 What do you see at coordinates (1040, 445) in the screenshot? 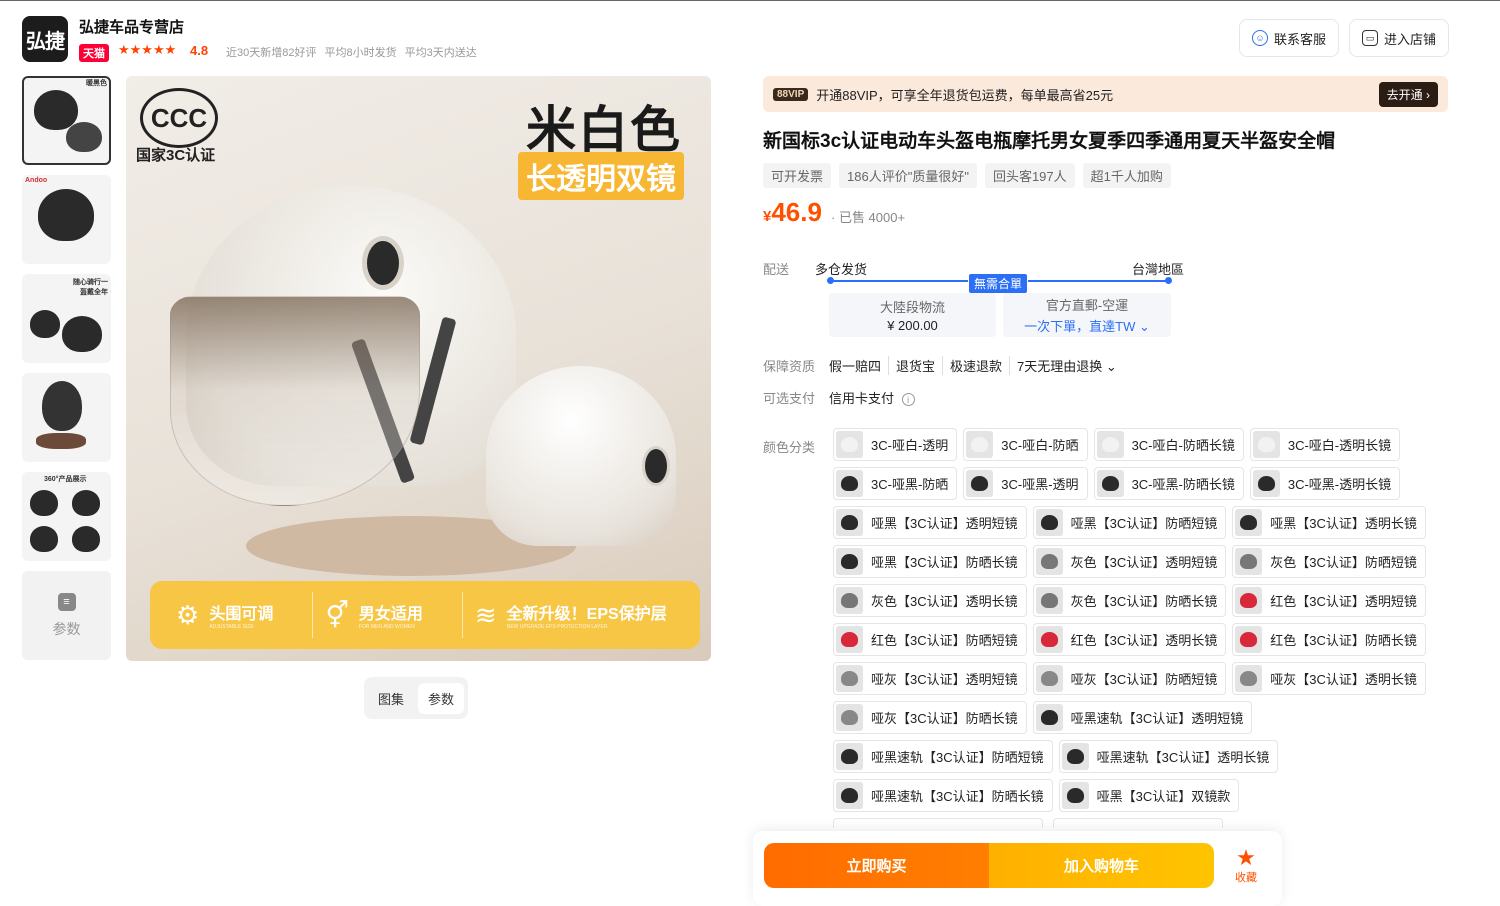
I see `sku-option-label: 3C-哑白-防晒` at bounding box center [1040, 445].